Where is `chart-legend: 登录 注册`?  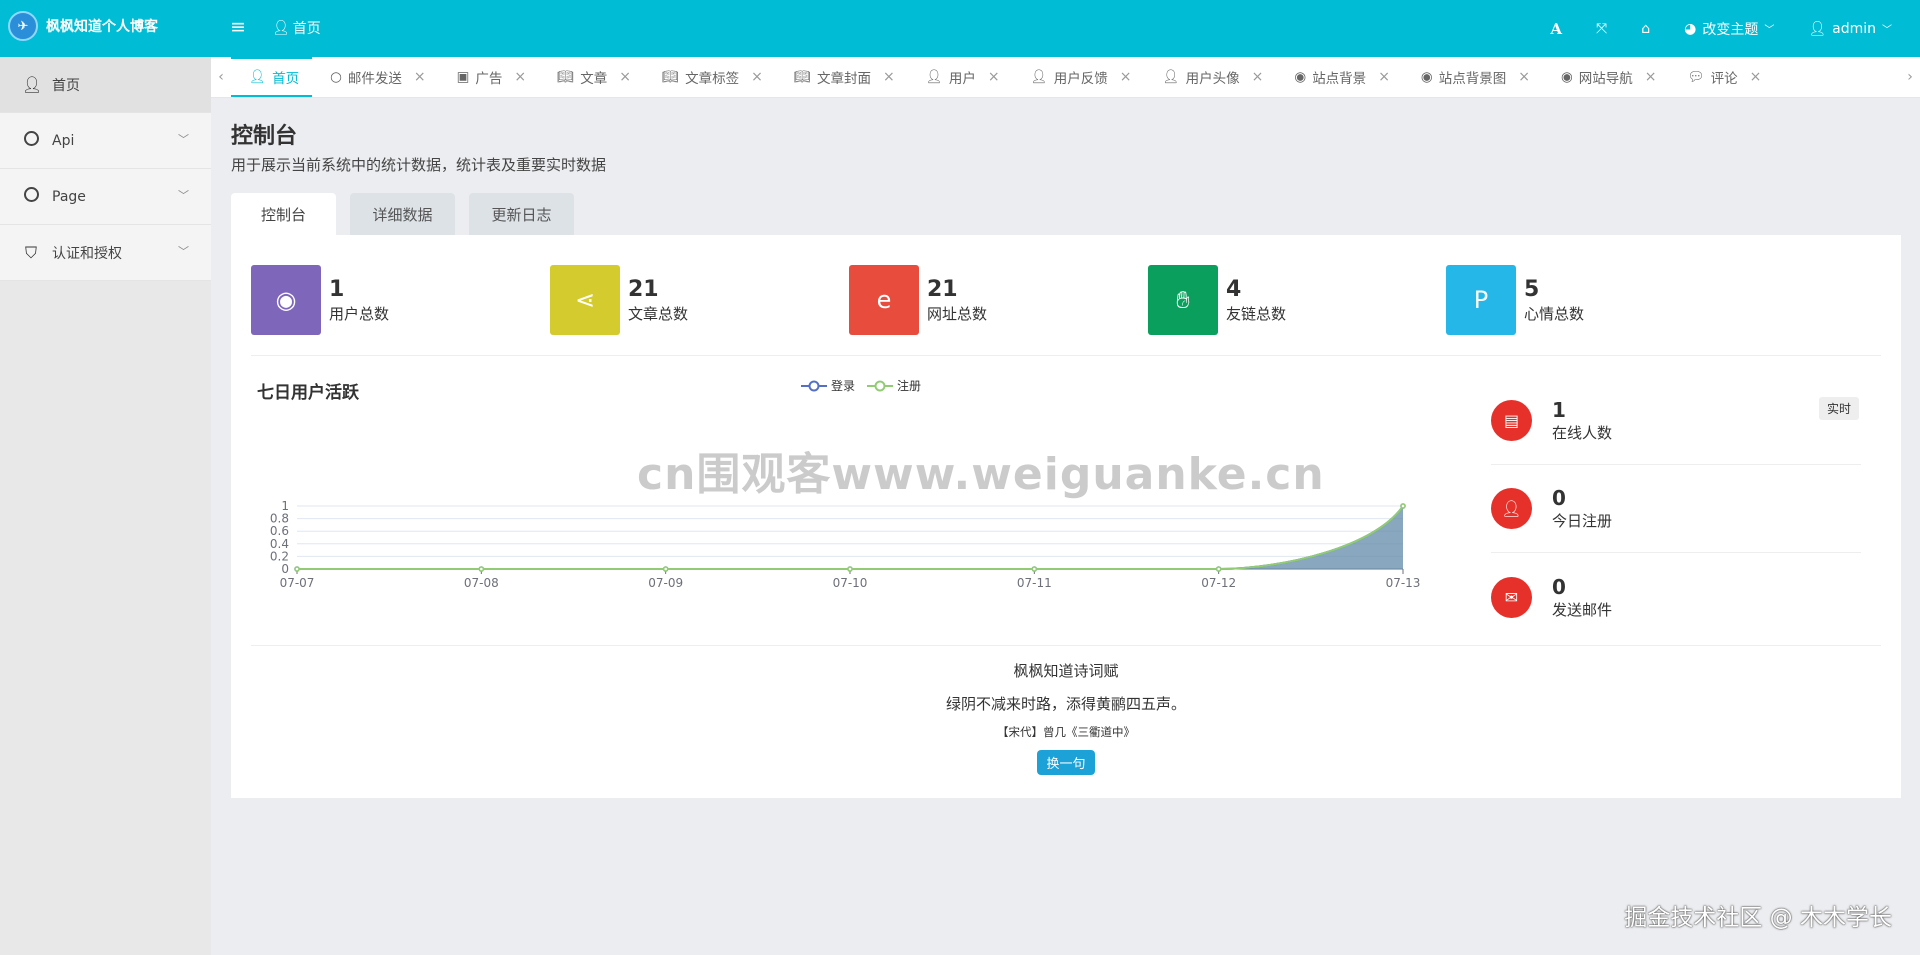 chart-legend: 登录 注册 is located at coordinates (861, 385).